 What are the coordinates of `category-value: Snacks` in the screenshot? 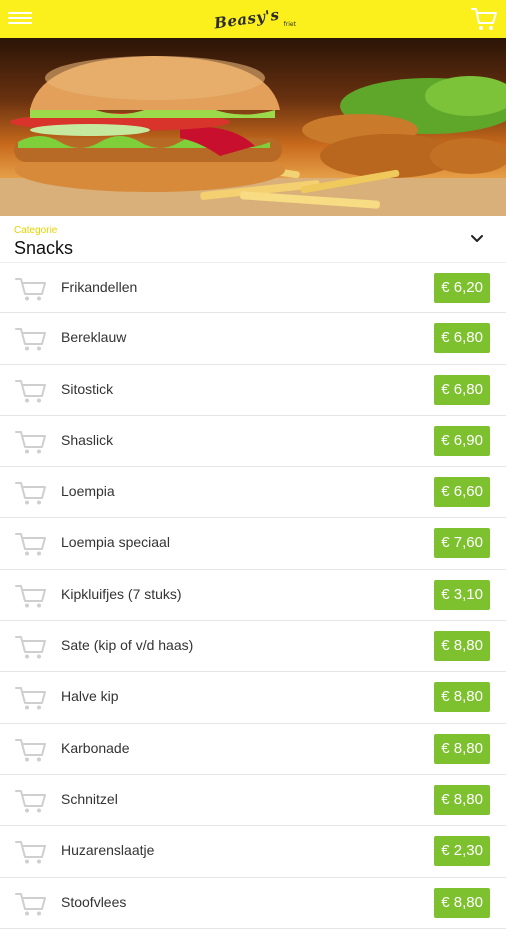 It's located at (44, 248).